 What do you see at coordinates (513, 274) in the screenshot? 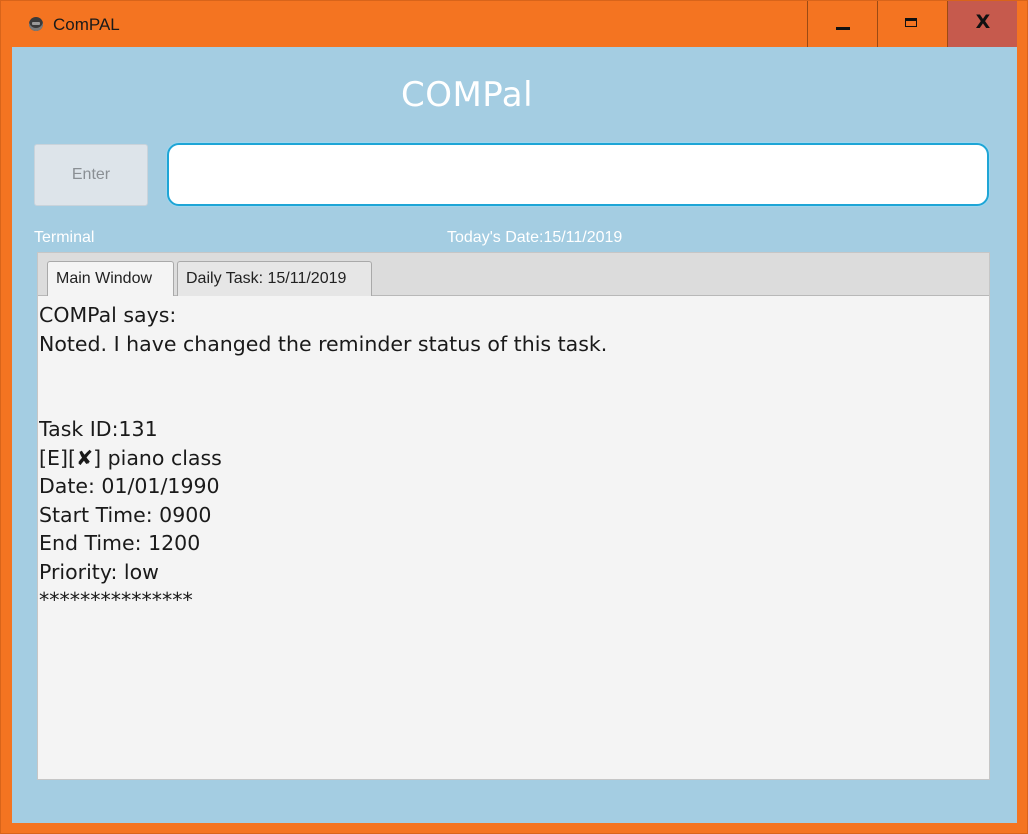
I see `tab-header: Main Window Daily Task: 15/11/2019` at bounding box center [513, 274].